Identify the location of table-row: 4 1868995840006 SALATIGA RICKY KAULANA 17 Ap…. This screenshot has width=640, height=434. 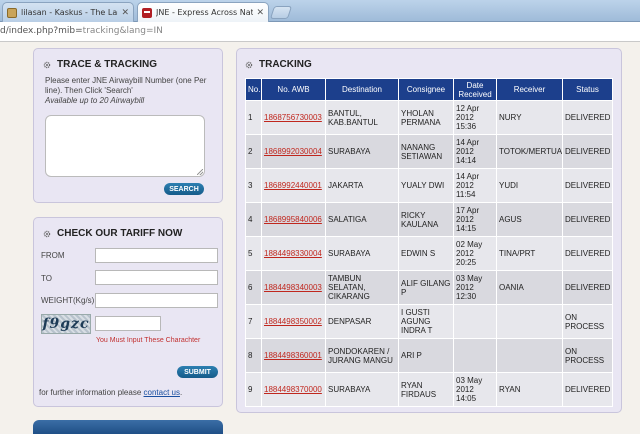
(429, 219).